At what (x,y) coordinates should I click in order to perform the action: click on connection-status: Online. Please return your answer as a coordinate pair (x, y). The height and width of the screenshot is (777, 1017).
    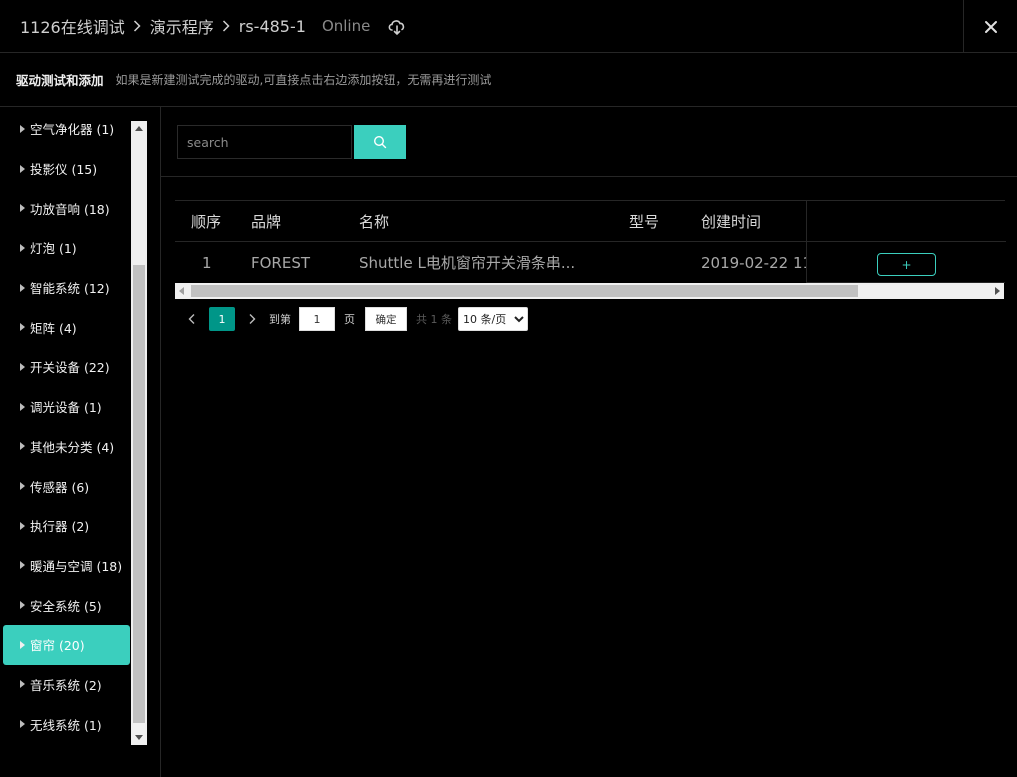
    Looking at the image, I should click on (346, 26).